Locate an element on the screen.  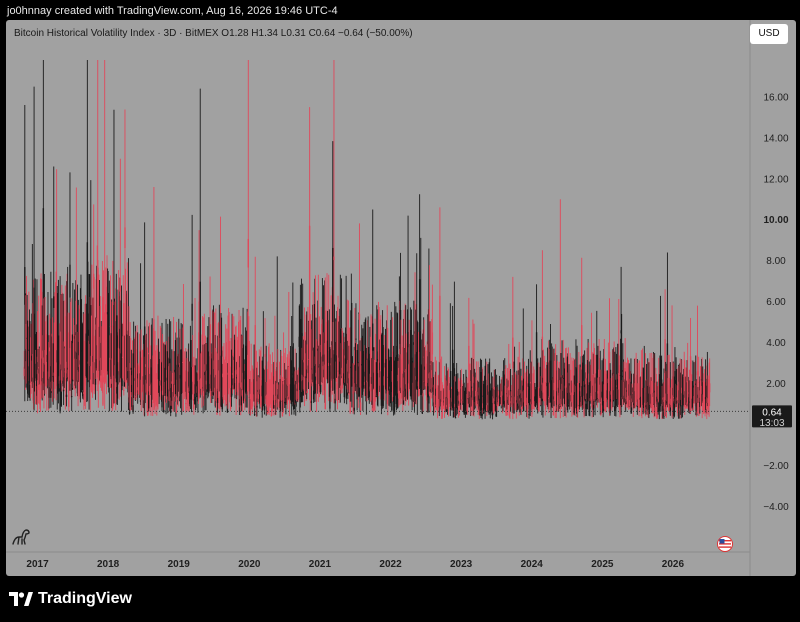
footer-bar: TradingView is located at coordinates (400, 599).